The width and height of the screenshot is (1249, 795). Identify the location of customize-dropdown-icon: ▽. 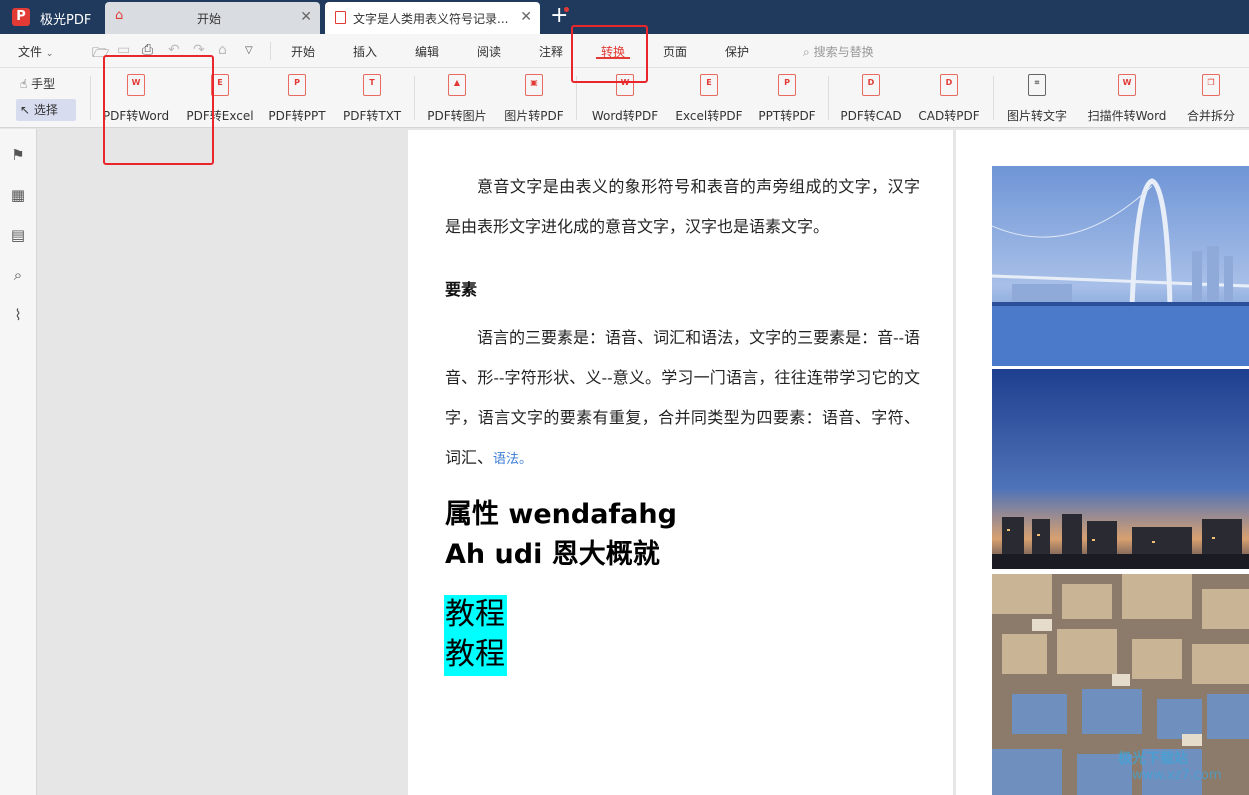
(249, 50).